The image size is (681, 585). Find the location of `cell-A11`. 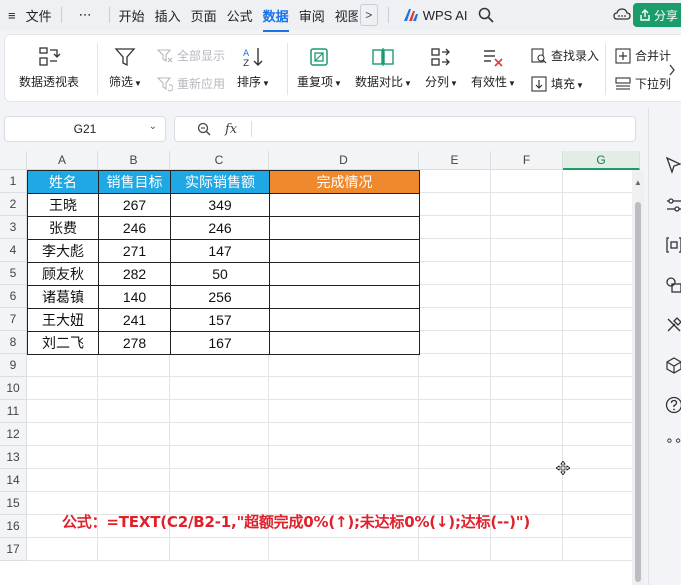

cell-A11 is located at coordinates (62, 411).